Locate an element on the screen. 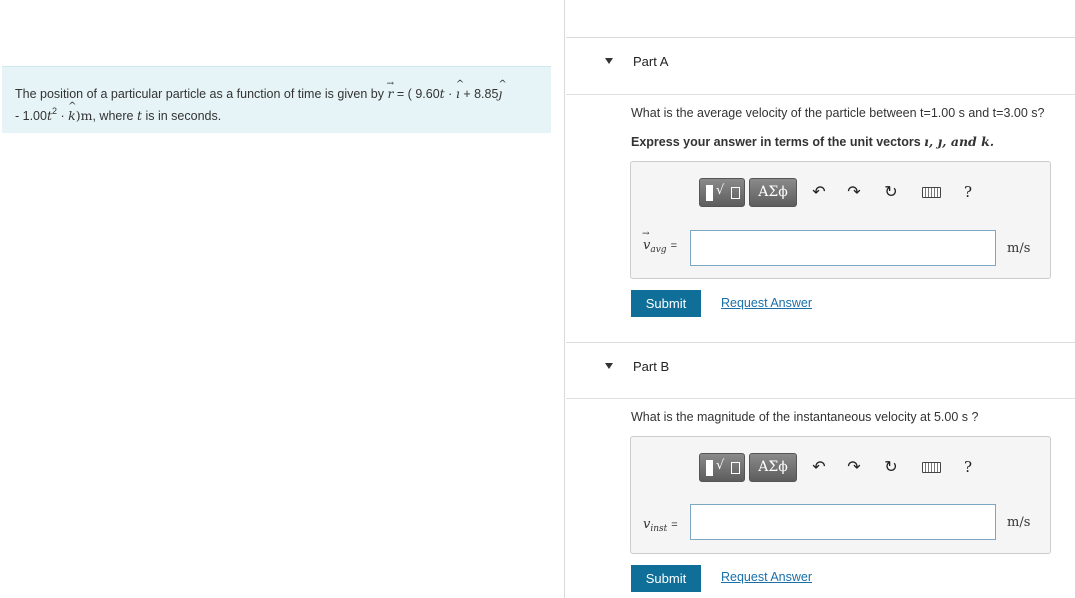 This screenshot has height=598, width=1075. velocity-symbol: v is located at coordinates (646, 241).